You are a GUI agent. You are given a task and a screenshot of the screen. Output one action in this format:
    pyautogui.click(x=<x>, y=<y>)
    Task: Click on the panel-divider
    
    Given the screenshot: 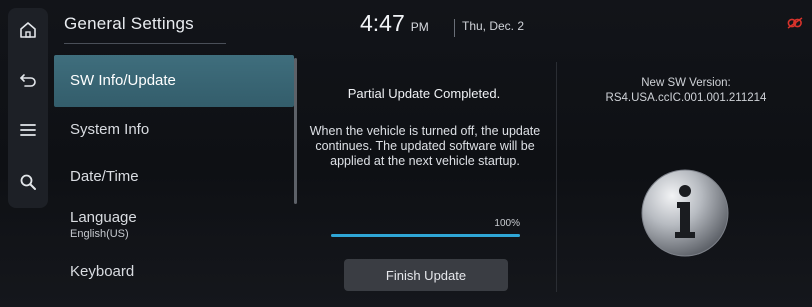 What is the action you would take?
    pyautogui.click(x=556, y=177)
    